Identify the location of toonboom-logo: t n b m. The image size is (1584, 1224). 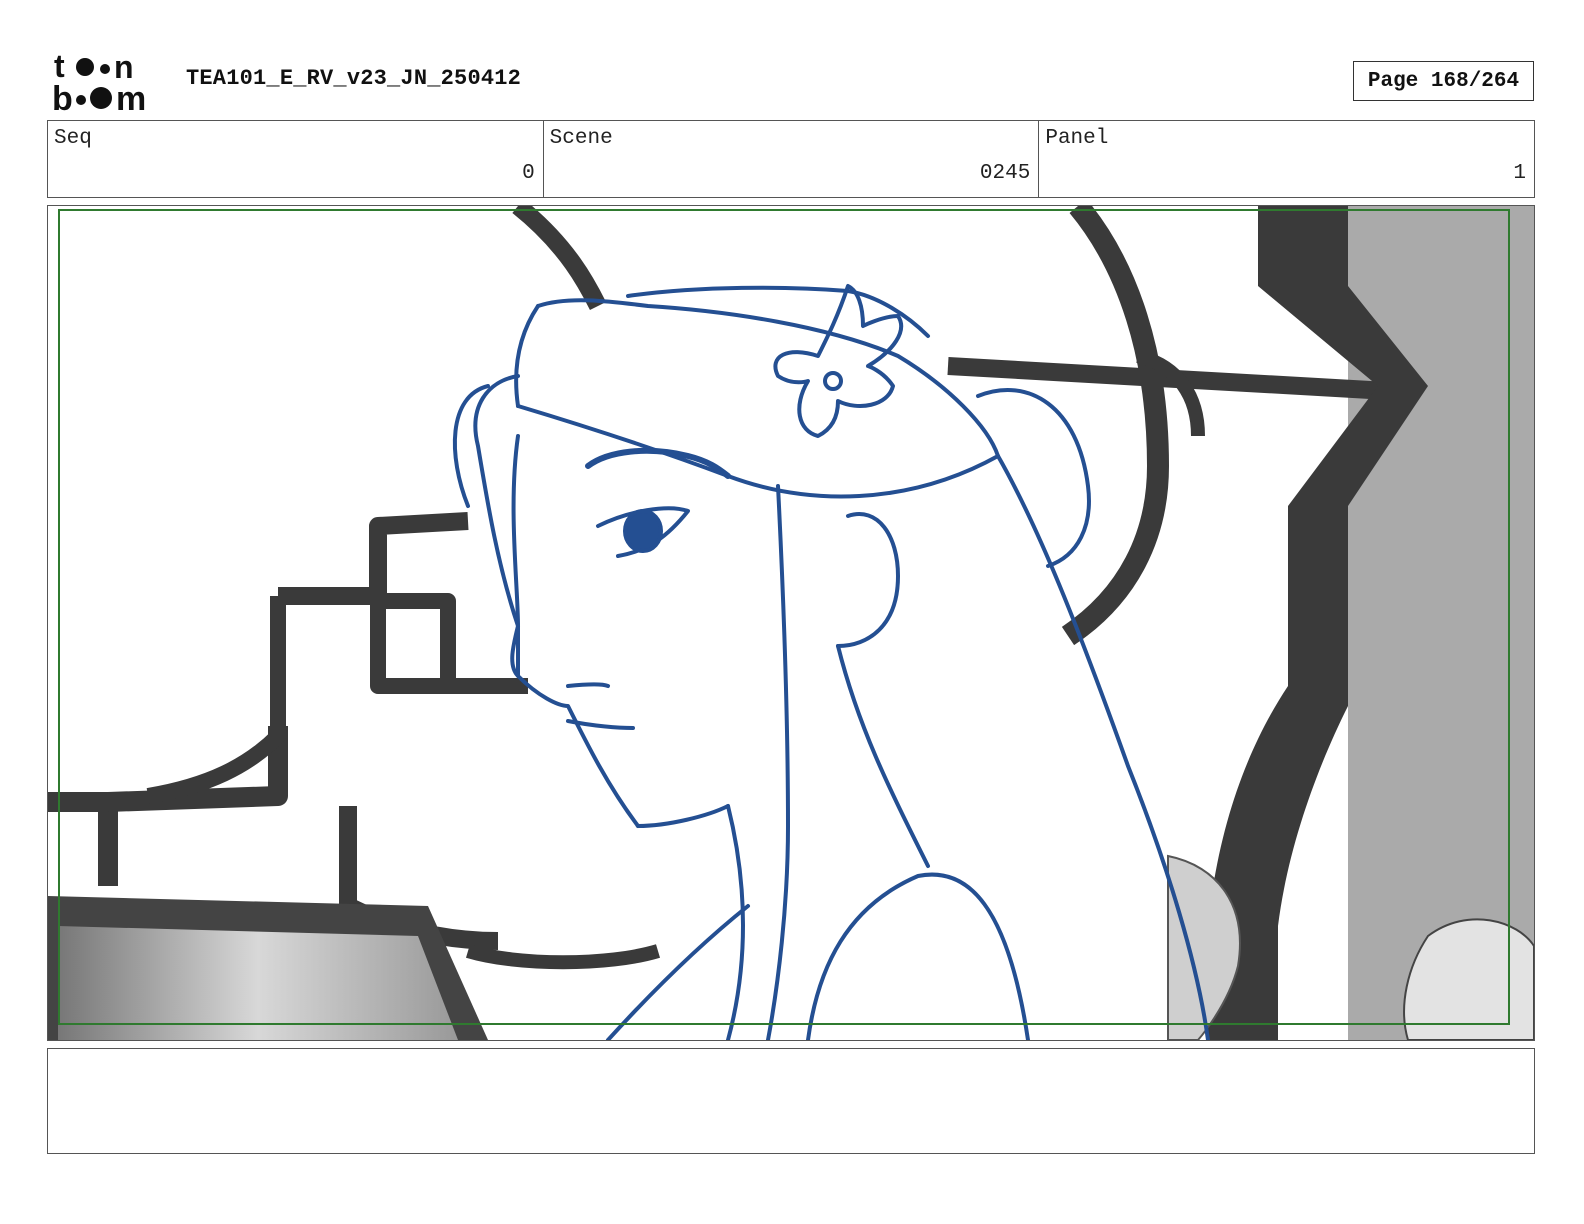
(99, 82).